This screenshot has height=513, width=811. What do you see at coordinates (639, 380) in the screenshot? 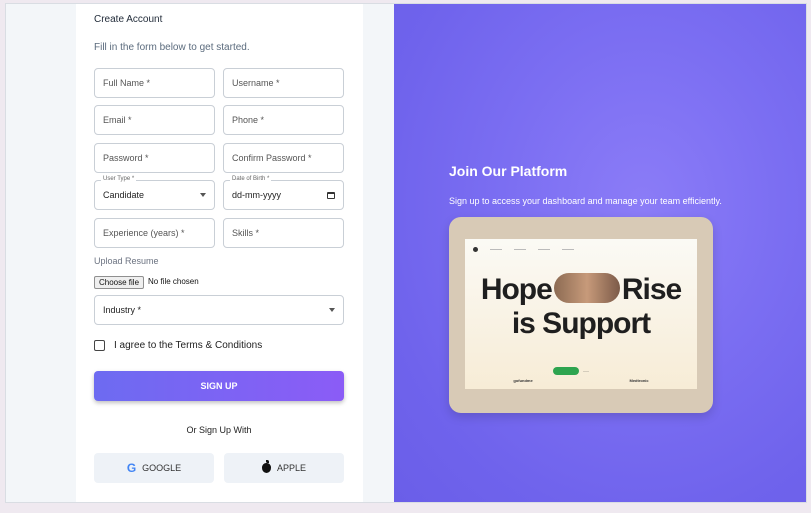
I see `partner-logo: Medtronic` at bounding box center [639, 380].